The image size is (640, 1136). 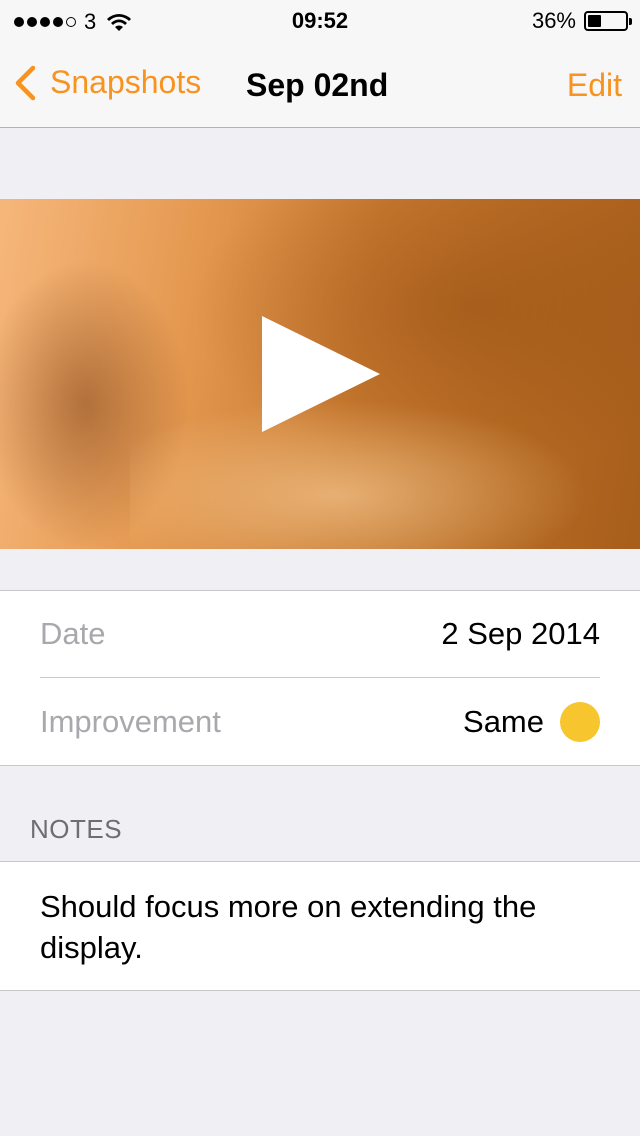 What do you see at coordinates (320, 634) in the screenshot?
I see `date-row: Date 2 Sep 2014` at bounding box center [320, 634].